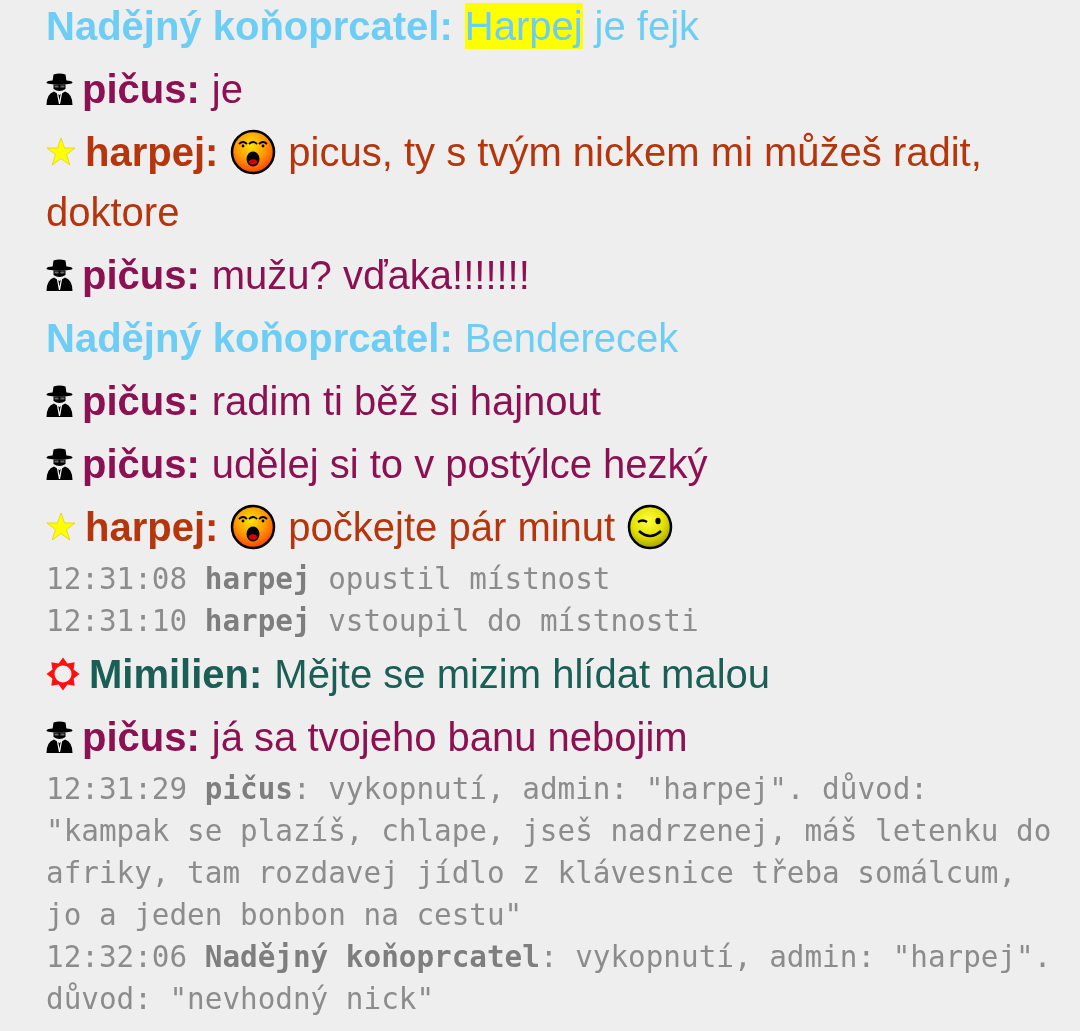 Image resolution: width=1080 pixels, height=1031 pixels. Describe the element at coordinates (329, 579) in the screenshot. I see `system-message: 12:31:08 harpej opustil místnost` at that location.